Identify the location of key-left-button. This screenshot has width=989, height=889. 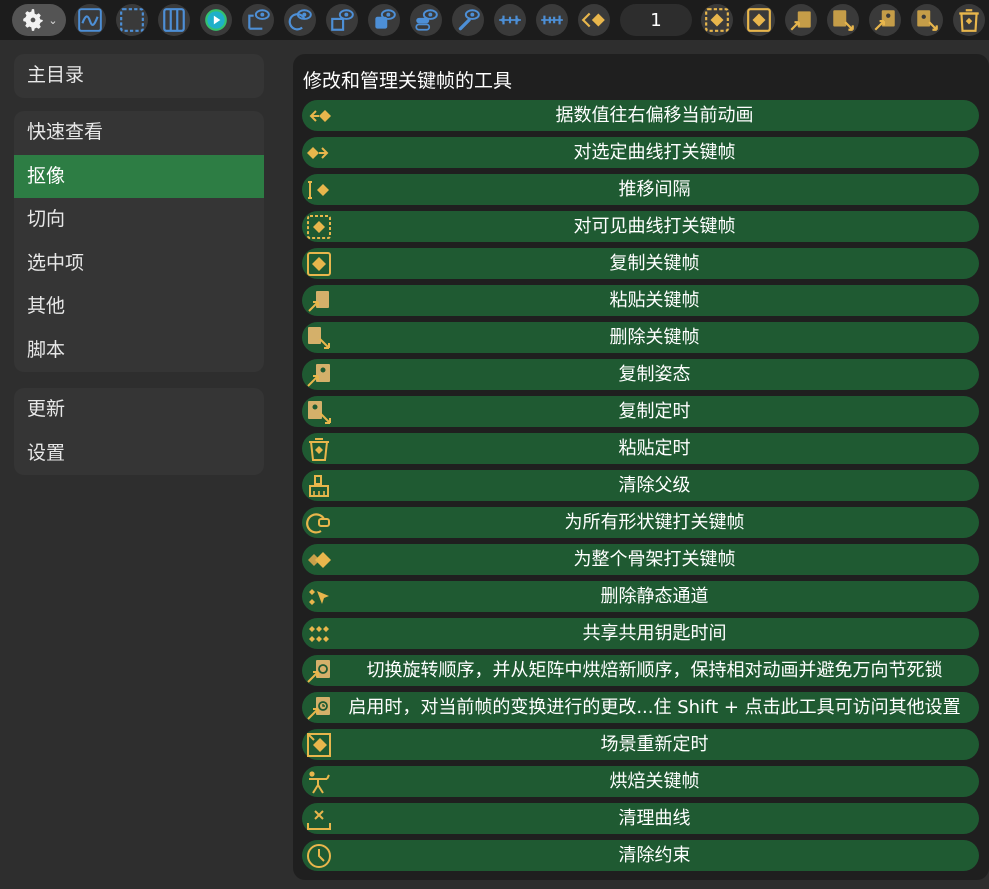
(594, 20).